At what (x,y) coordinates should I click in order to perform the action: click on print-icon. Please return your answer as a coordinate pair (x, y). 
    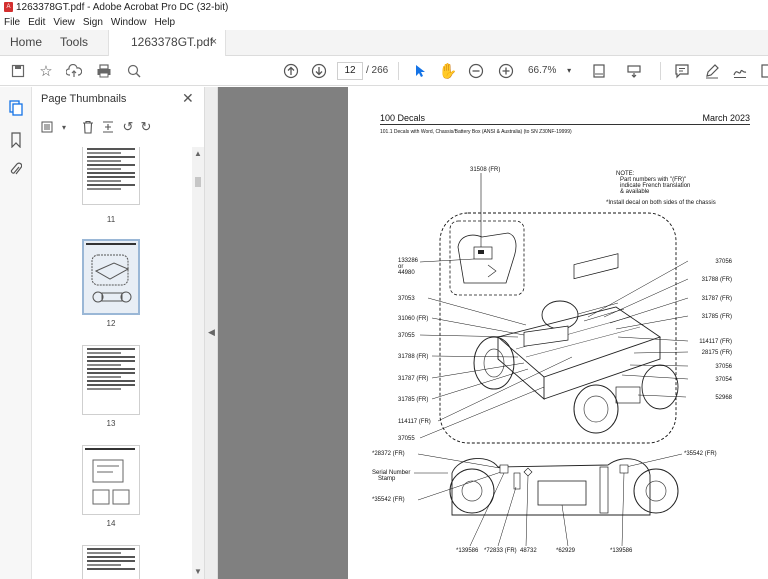
    Looking at the image, I should click on (104, 71).